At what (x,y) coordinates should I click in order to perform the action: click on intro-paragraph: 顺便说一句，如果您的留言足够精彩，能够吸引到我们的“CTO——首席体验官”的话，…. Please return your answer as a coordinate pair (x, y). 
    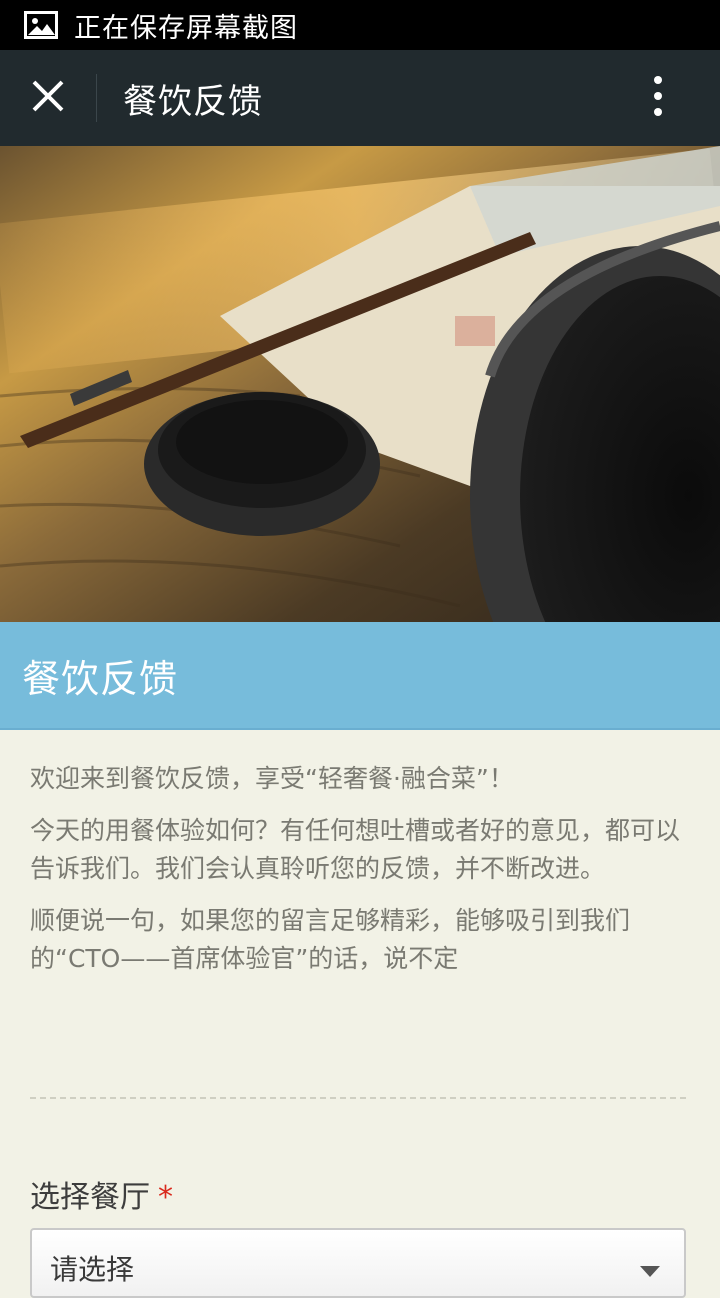
    Looking at the image, I should click on (330, 939).